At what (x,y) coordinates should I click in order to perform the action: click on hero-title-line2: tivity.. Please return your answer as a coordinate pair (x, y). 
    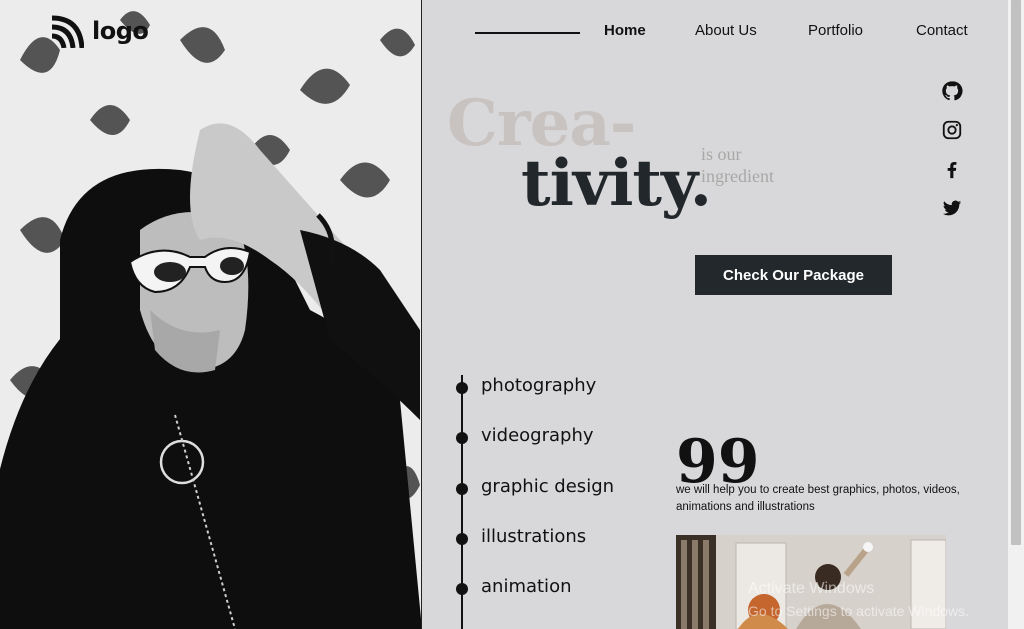
    Looking at the image, I should click on (616, 183).